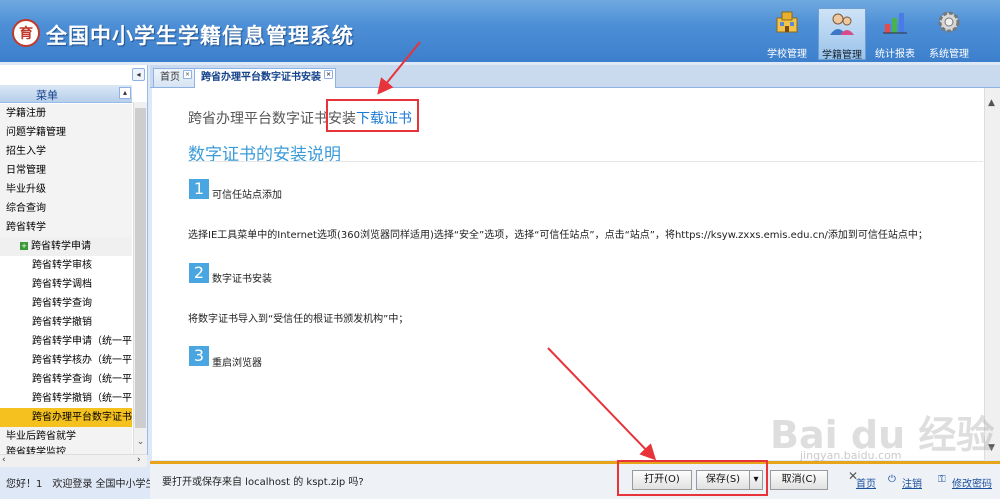 The width and height of the screenshot is (1000, 499). Describe the element at coordinates (787, 34) in the screenshot. I see `nav-school-management: 学校管理` at that location.